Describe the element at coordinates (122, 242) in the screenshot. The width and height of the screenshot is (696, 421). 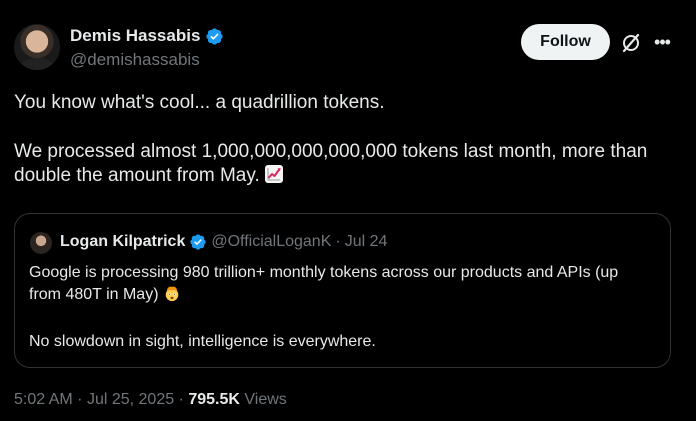
I see `quoted-display-name: Logan Kilpatrick` at that location.